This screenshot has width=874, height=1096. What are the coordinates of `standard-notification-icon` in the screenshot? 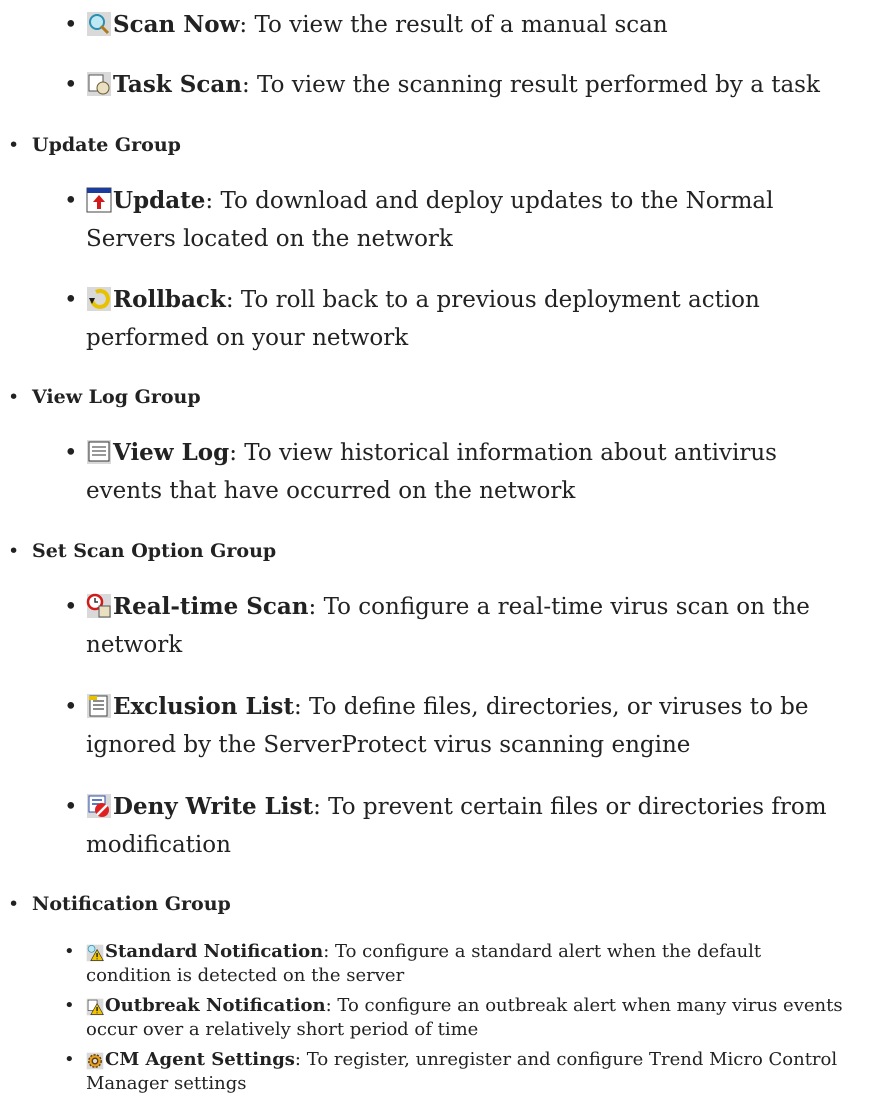 It's located at (95, 953).